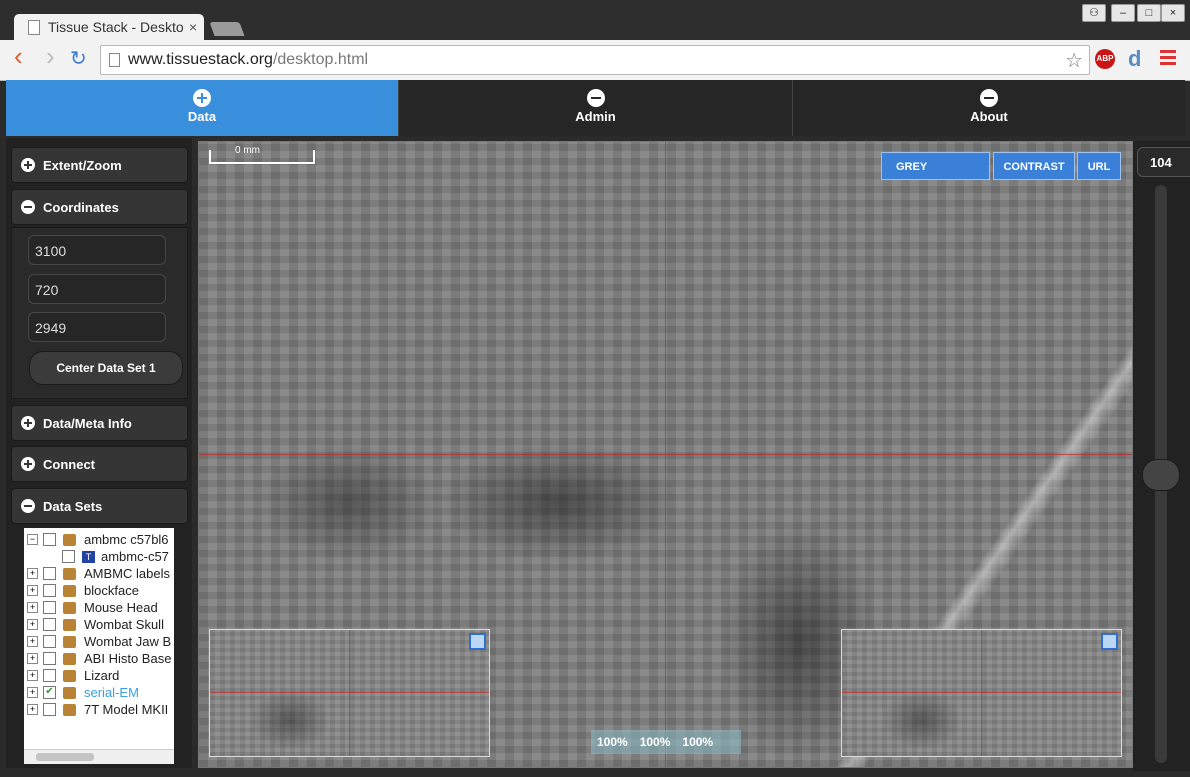 This screenshot has height=777, width=1190. Describe the element at coordinates (612, 742) in the screenshot. I see `zoom-level: 100%` at that location.